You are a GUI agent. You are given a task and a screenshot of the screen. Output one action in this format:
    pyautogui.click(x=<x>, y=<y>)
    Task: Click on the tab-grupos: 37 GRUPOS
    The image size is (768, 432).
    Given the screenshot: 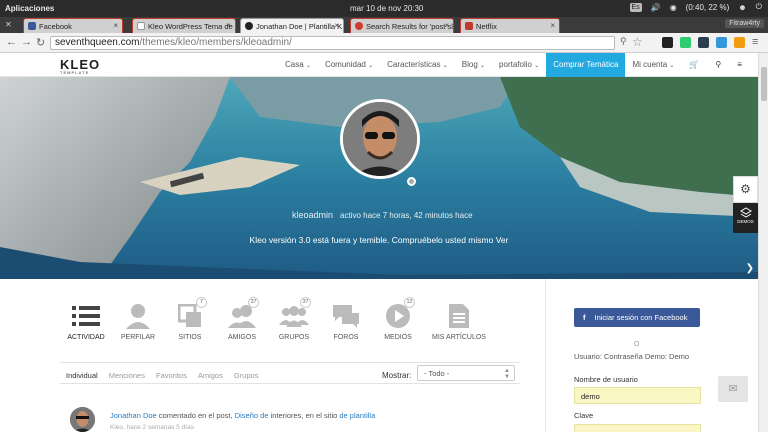 What is the action you would take?
    pyautogui.click(x=294, y=319)
    